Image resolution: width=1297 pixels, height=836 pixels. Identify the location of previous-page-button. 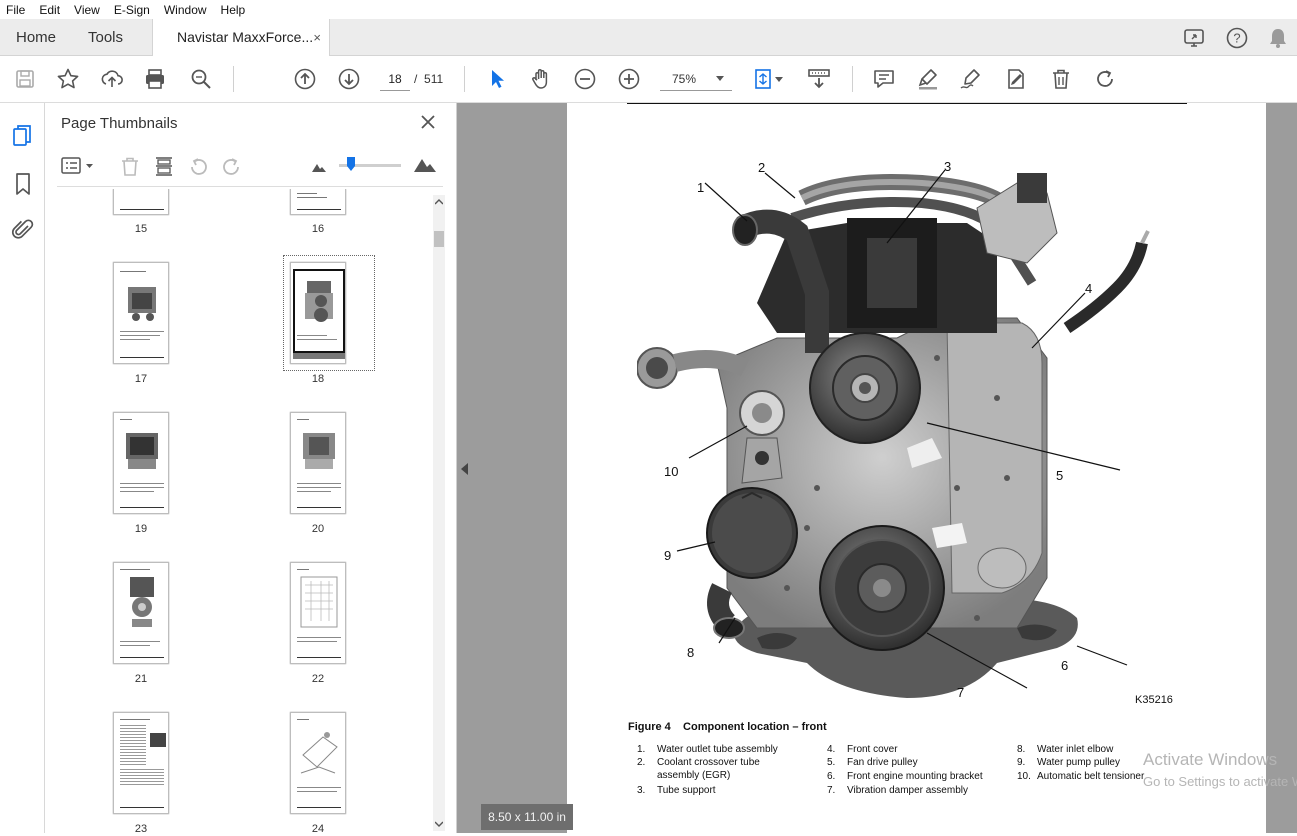
(305, 79).